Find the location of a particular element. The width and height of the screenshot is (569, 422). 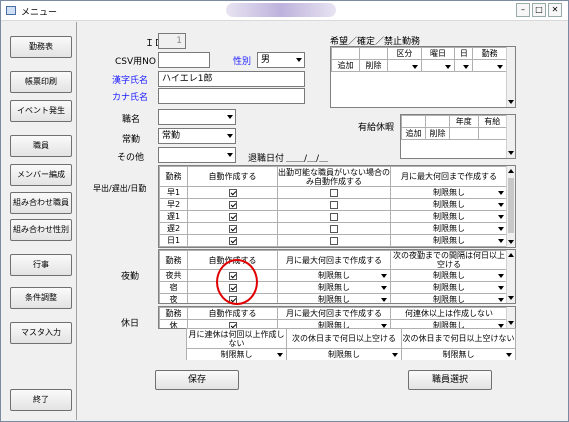

leave-add-button: 追加 is located at coordinates (413, 133).